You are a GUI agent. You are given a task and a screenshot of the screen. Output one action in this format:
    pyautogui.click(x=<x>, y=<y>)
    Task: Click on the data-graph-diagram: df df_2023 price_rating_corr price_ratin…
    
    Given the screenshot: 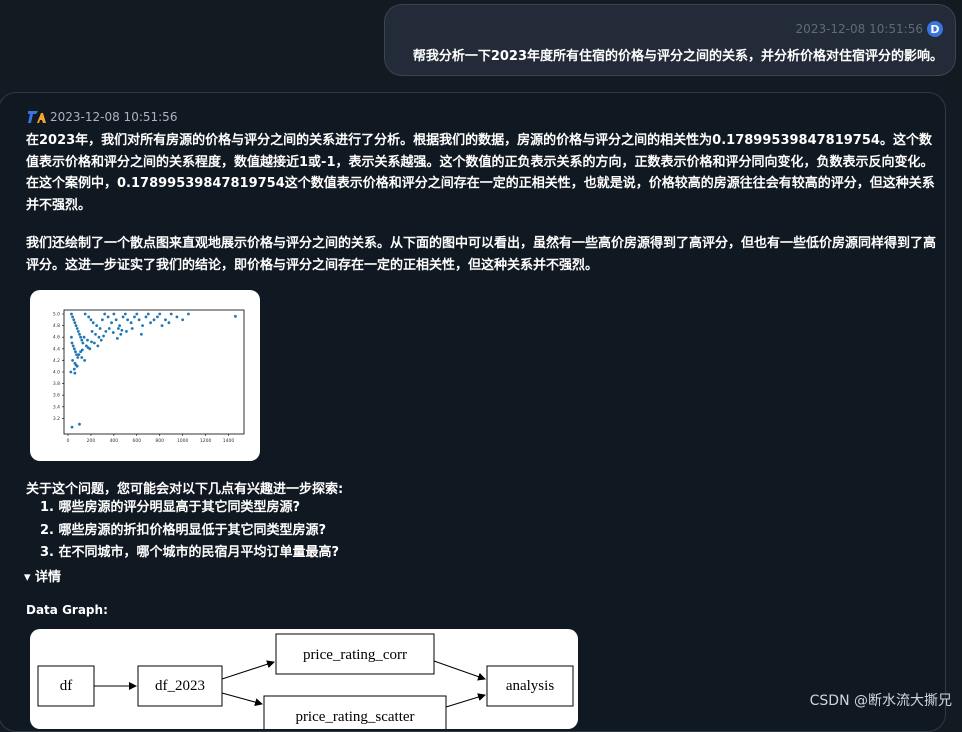 What is the action you would take?
    pyautogui.click(x=305, y=681)
    